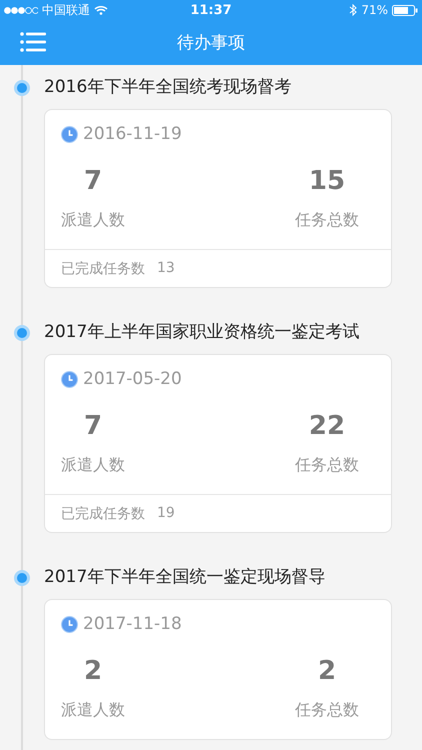 Image resolution: width=422 pixels, height=750 pixels. I want to click on signal-icon, so click(21, 10).